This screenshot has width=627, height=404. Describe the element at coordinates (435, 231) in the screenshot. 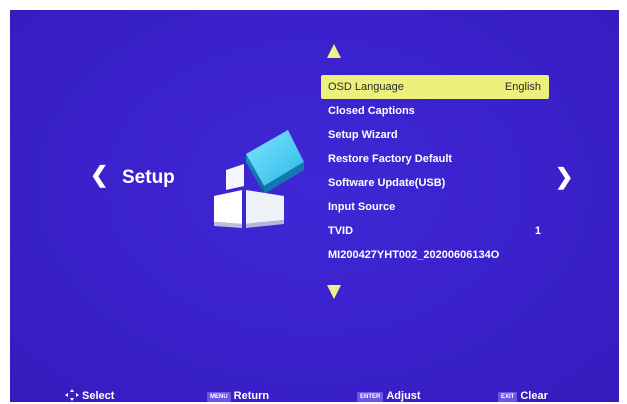

I see `menu-item-tvid: TVID 1` at that location.